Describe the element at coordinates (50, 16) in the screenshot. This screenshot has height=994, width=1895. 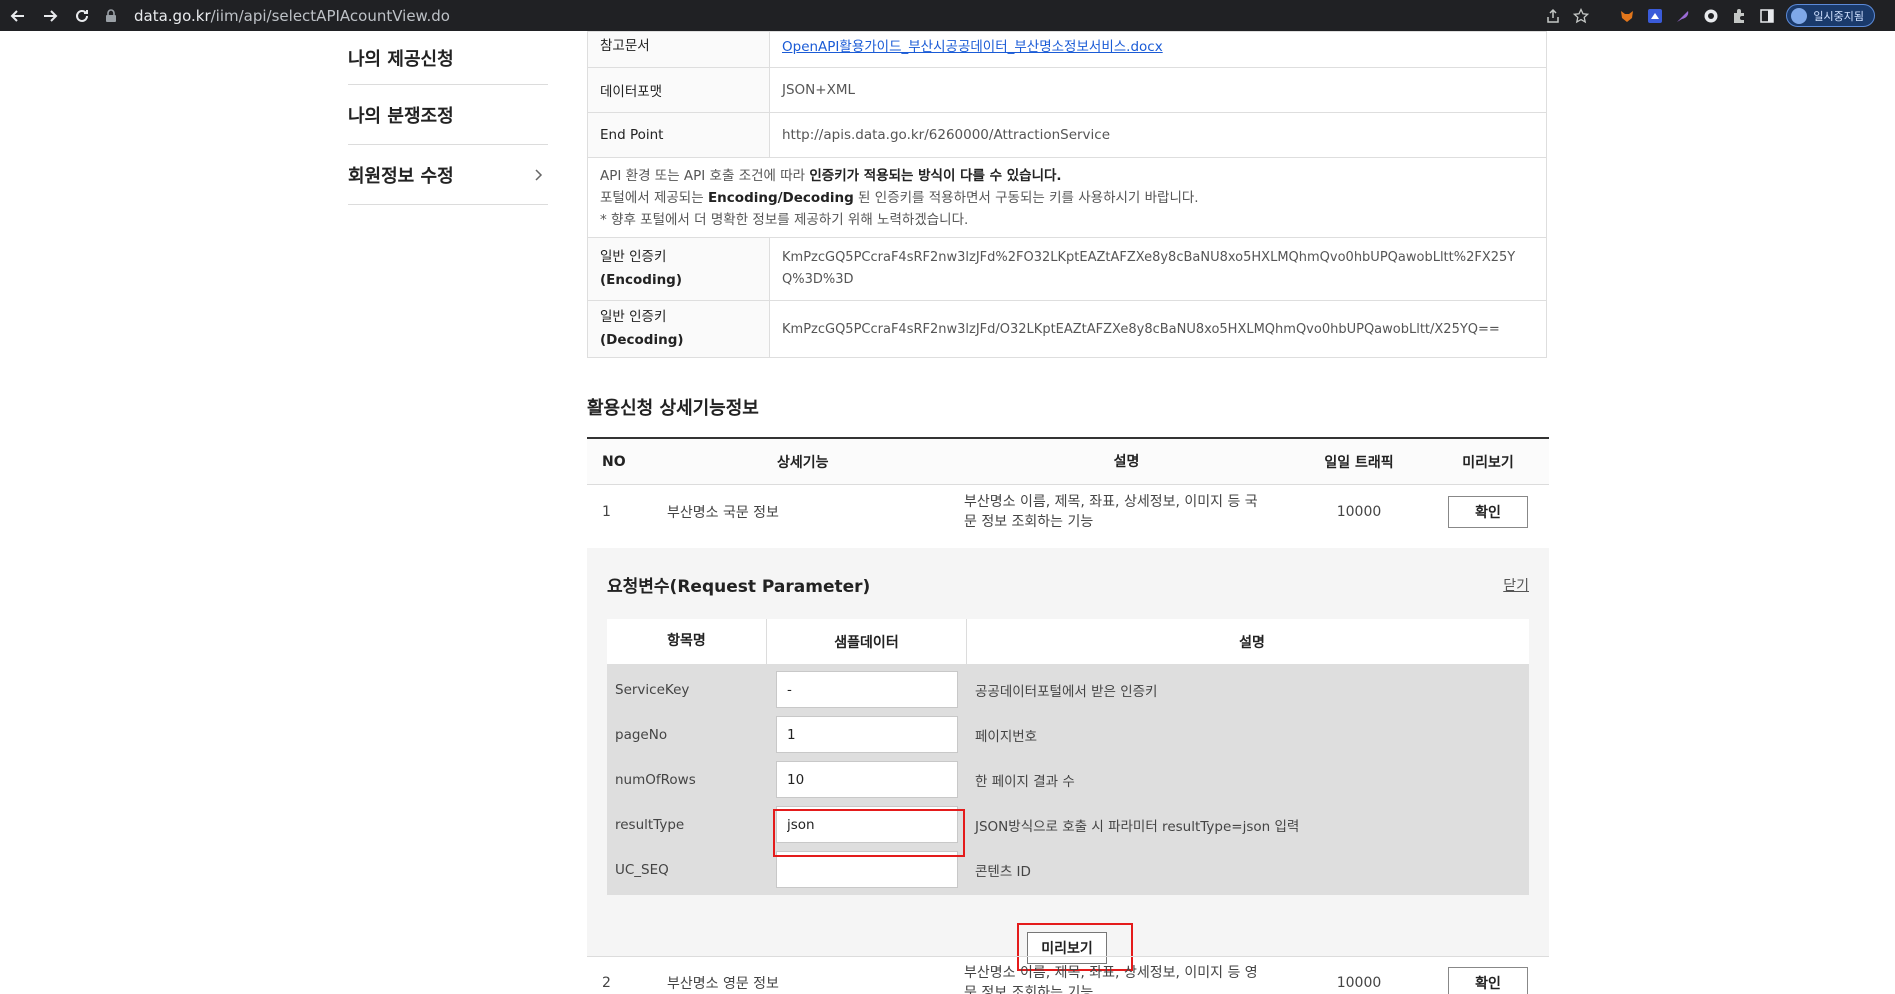
I see `forward-icon` at that location.